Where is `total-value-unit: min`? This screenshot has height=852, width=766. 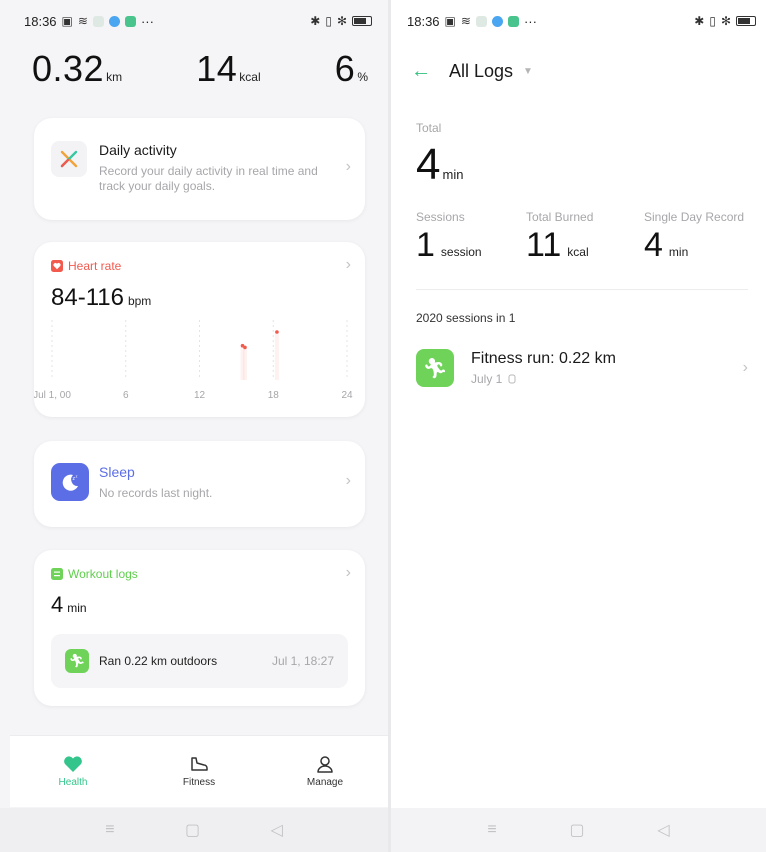 total-value-unit: min is located at coordinates (453, 174).